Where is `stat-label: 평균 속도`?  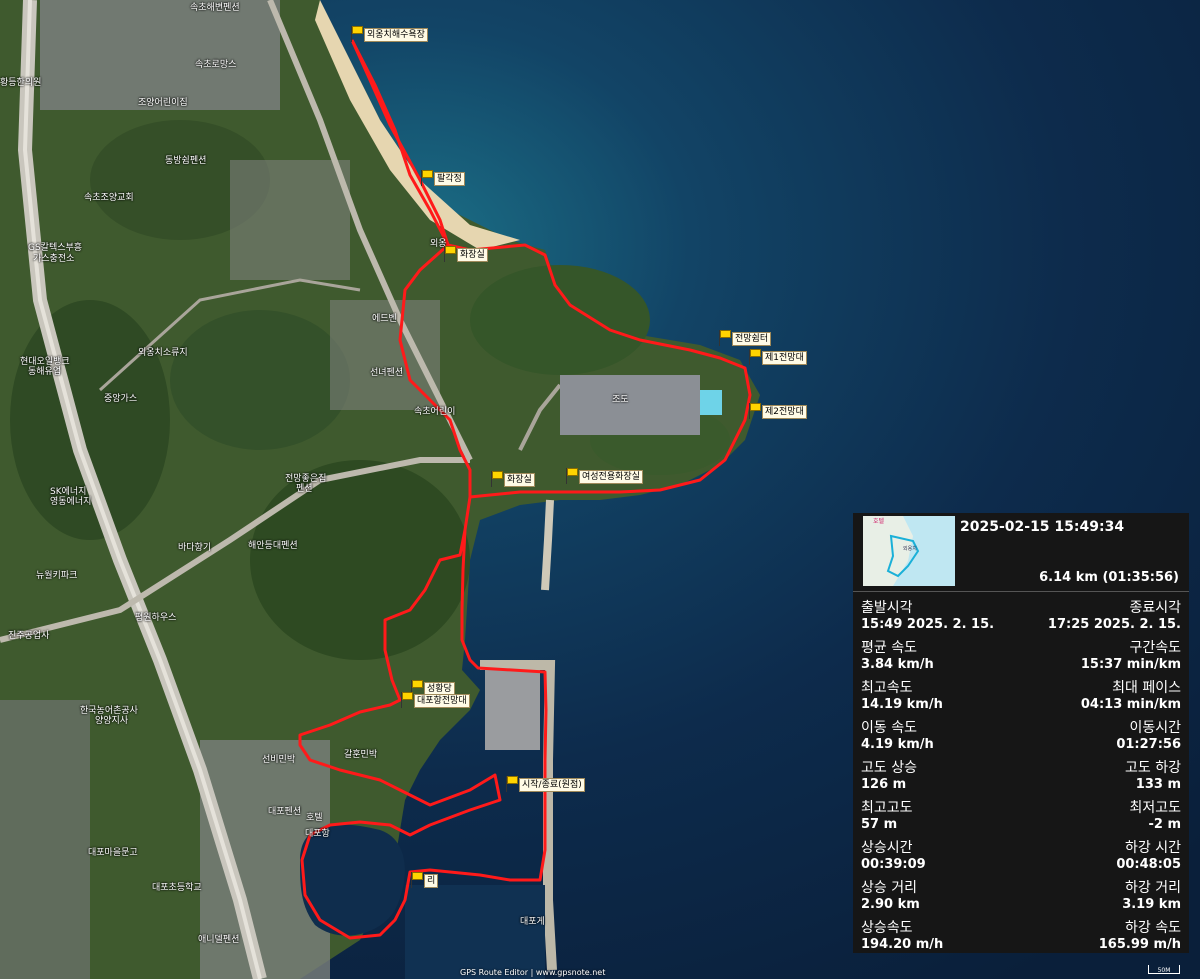
stat-label: 평균 속도 is located at coordinates (889, 648).